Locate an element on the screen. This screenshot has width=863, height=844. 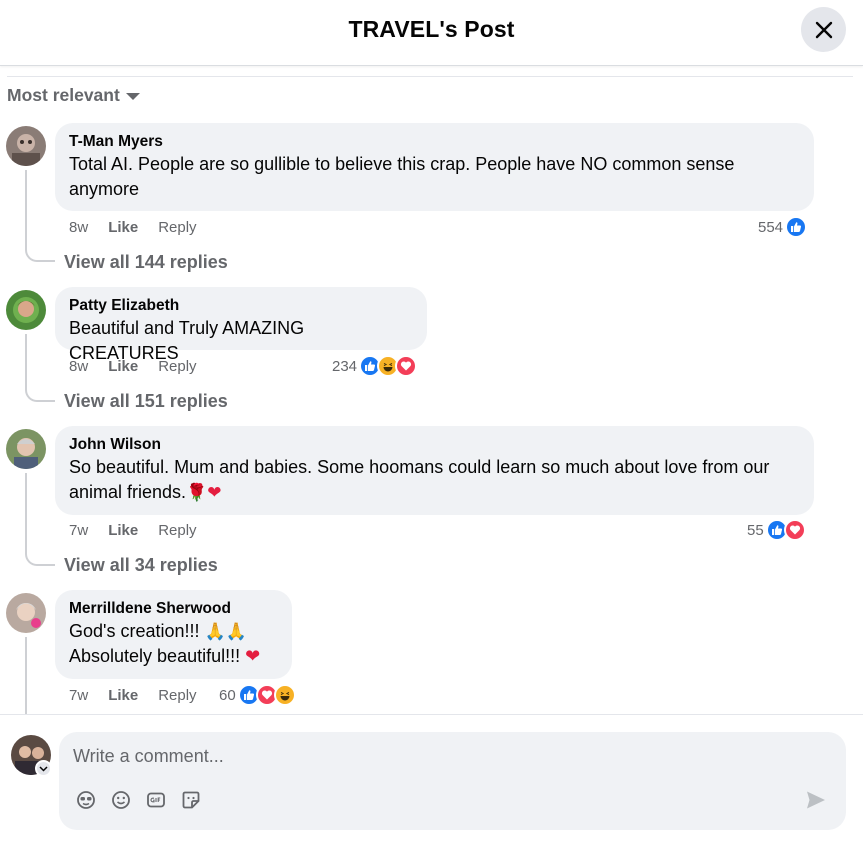
reaction-summary: 55 is located at coordinates (776, 530).